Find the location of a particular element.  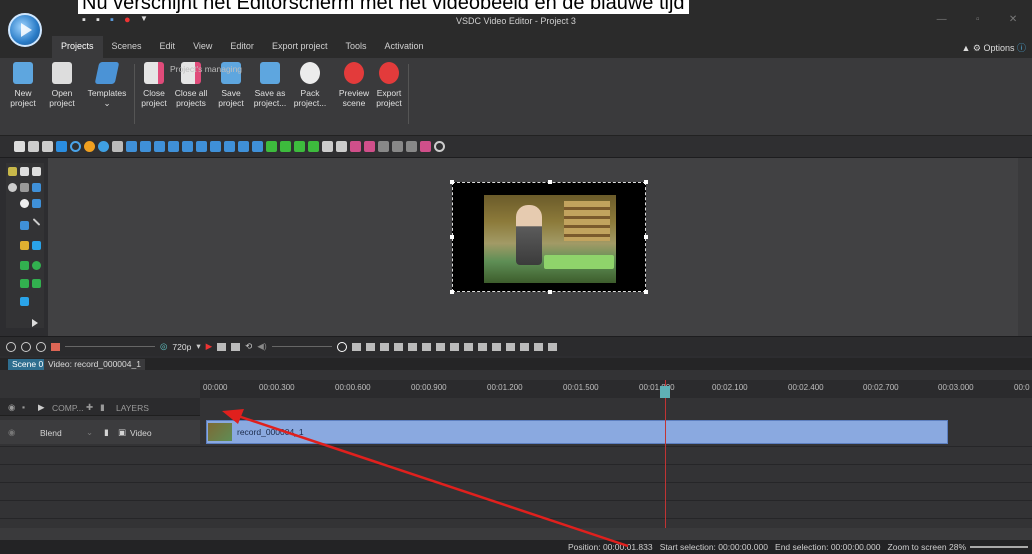

eye-icon: ◉ is located at coordinates (11, 407).